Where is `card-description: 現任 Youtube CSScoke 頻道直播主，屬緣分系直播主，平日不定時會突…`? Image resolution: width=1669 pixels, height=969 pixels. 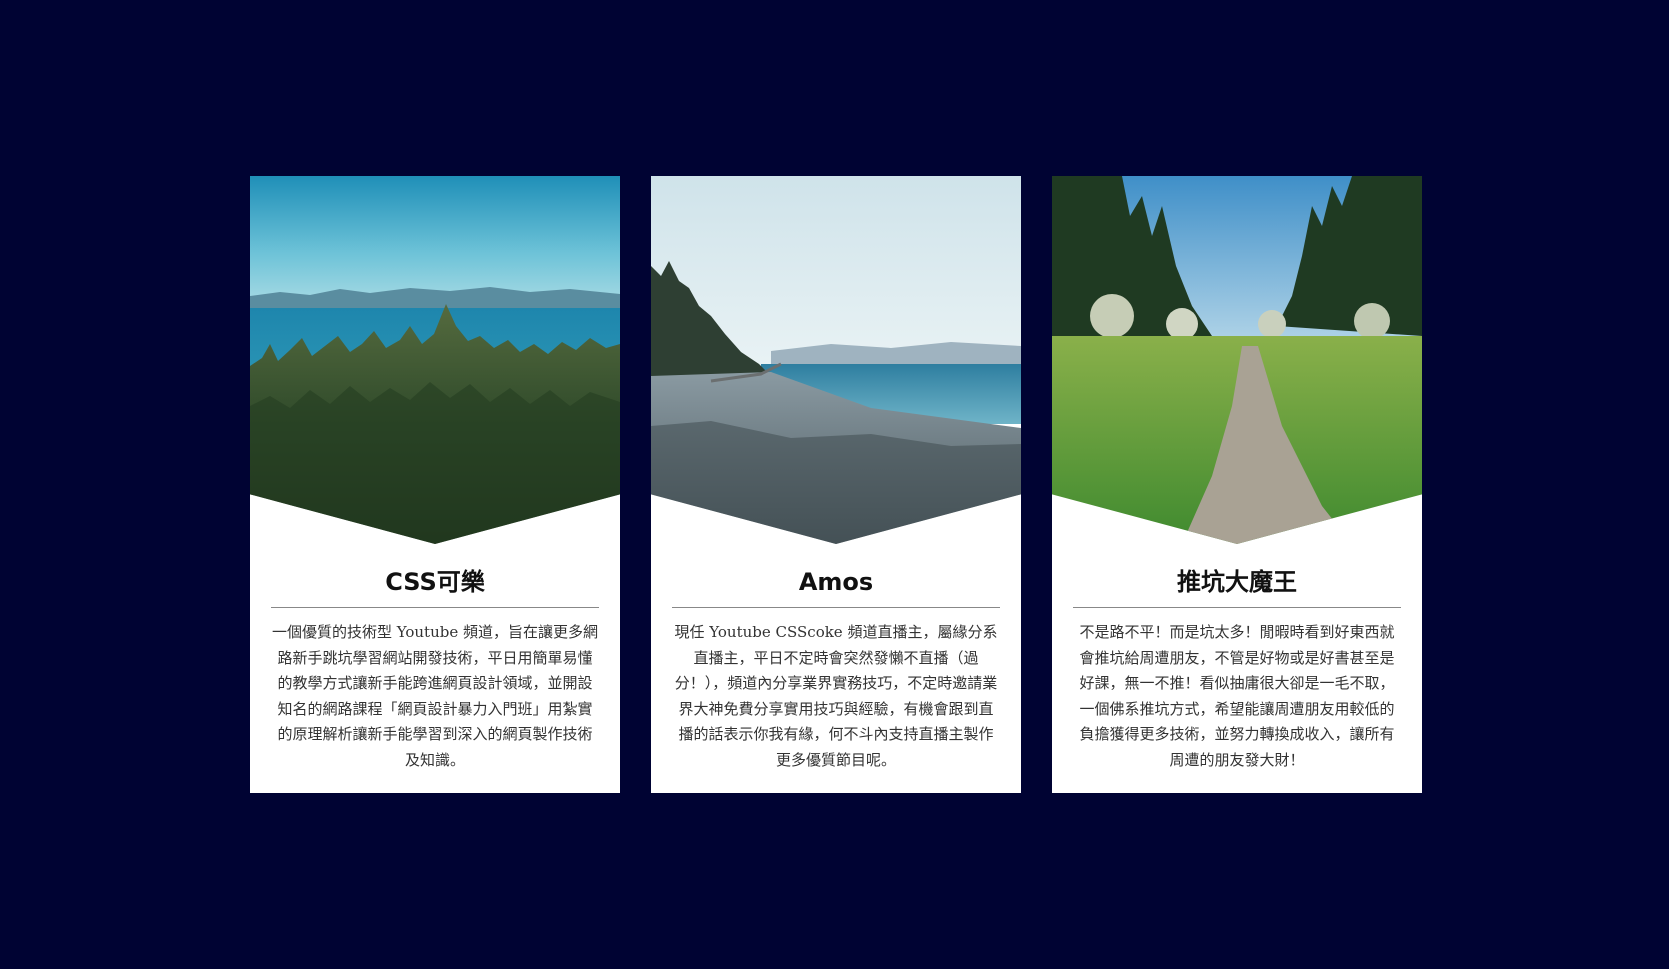
card-description: 現任 Youtube CSScoke 頻道直播主，屬緣分系直播主，平日不定時會突… is located at coordinates (836, 696).